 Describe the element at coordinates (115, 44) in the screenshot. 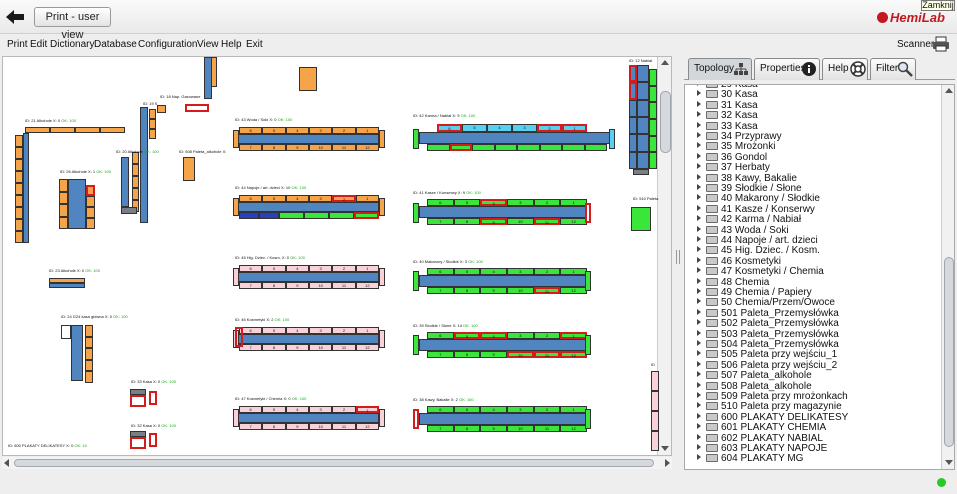

I see `menu-database: Database` at that location.